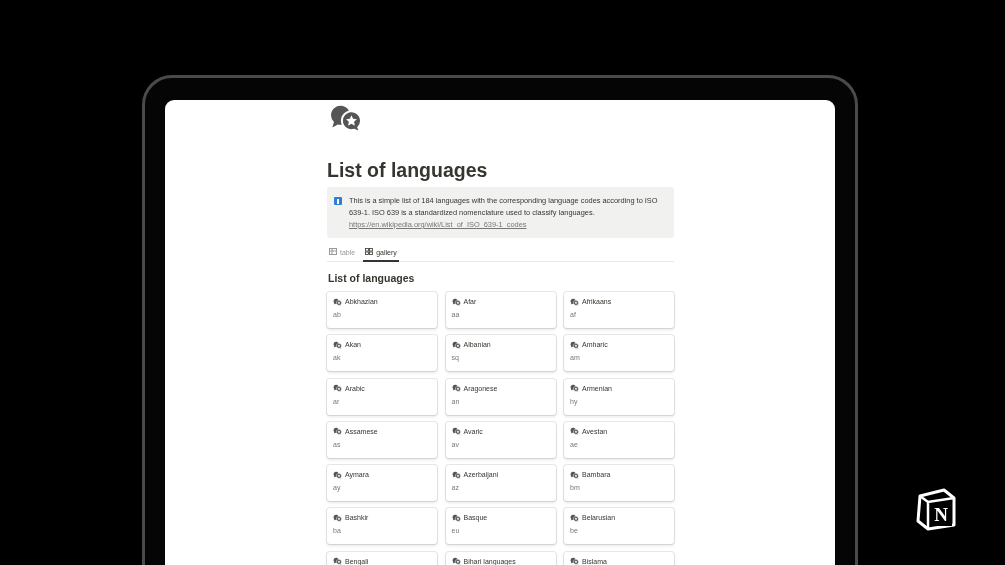 The image size is (1005, 565). What do you see at coordinates (408, 170) in the screenshot?
I see `page-title: List of languages` at bounding box center [408, 170].